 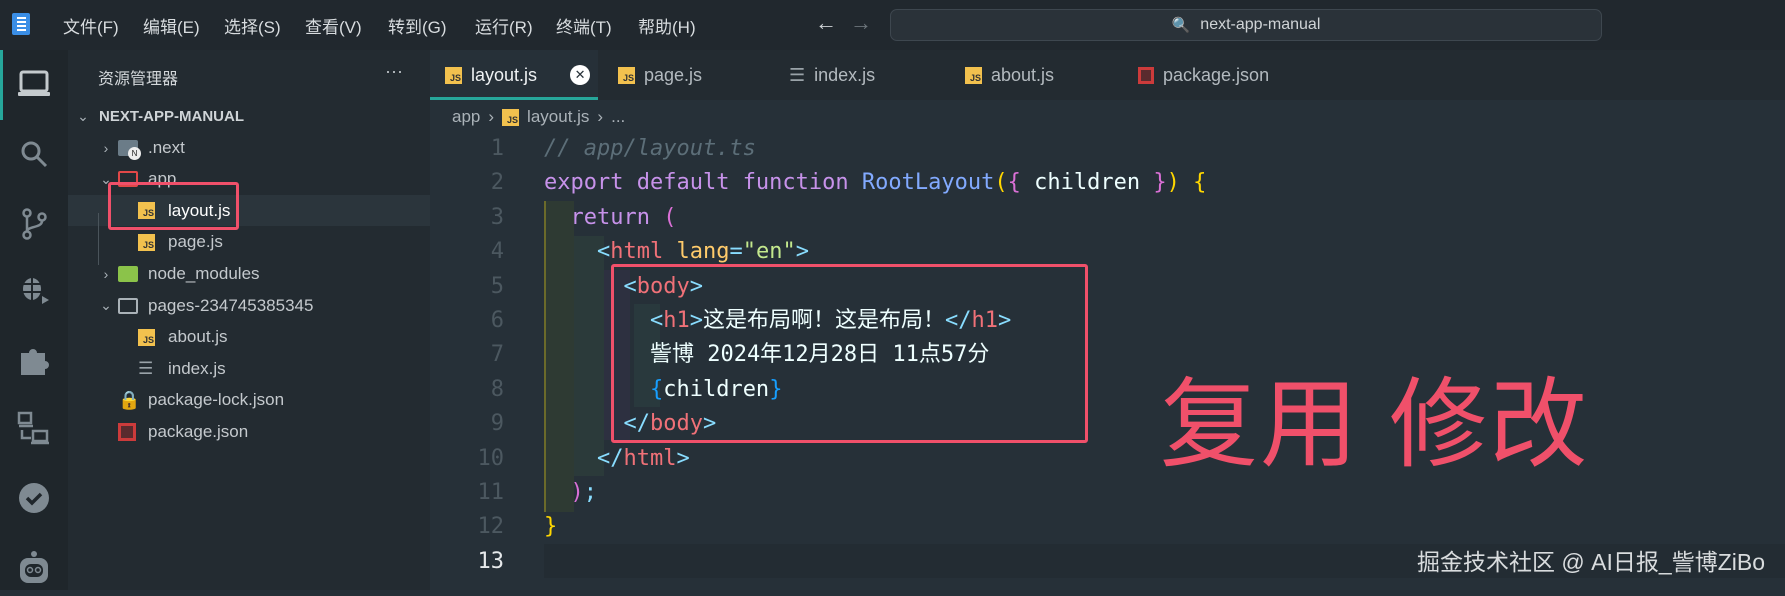 I want to click on tree-item: › node_modules, so click(x=249, y=273).